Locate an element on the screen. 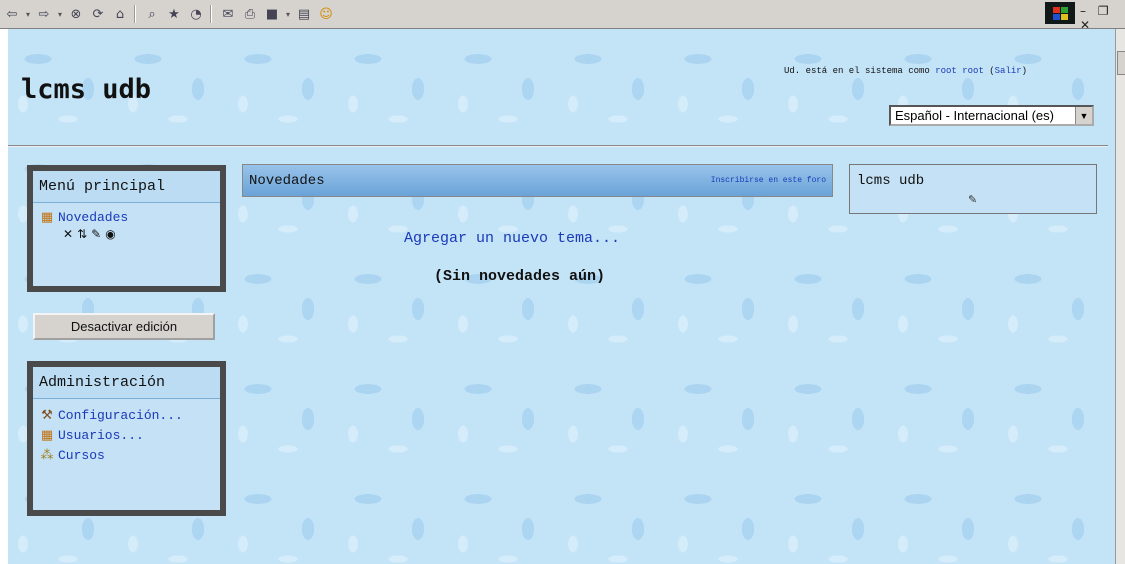 This screenshot has height=564, width=1125. main-menu-block: Menú principal ▦ Novedades ✕ ⇅ ✎ ◉ is located at coordinates (126, 228).